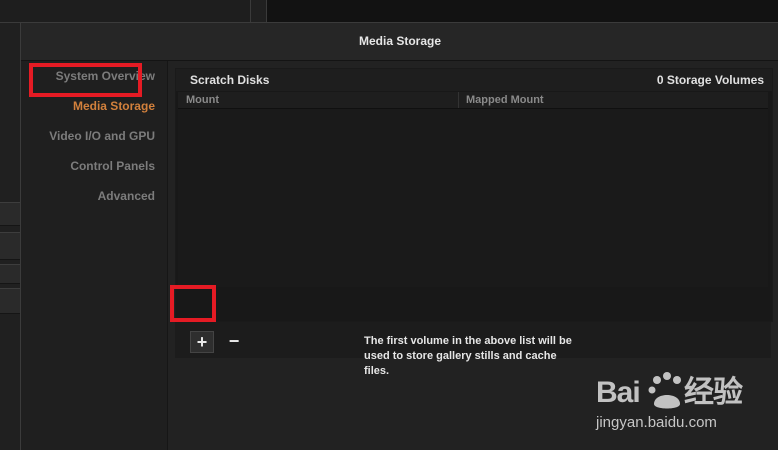 This screenshot has height=450, width=778. Describe the element at coordinates (656, 422) in the screenshot. I see `baidu-watermark-url: jingyan.baidu.com` at that location.